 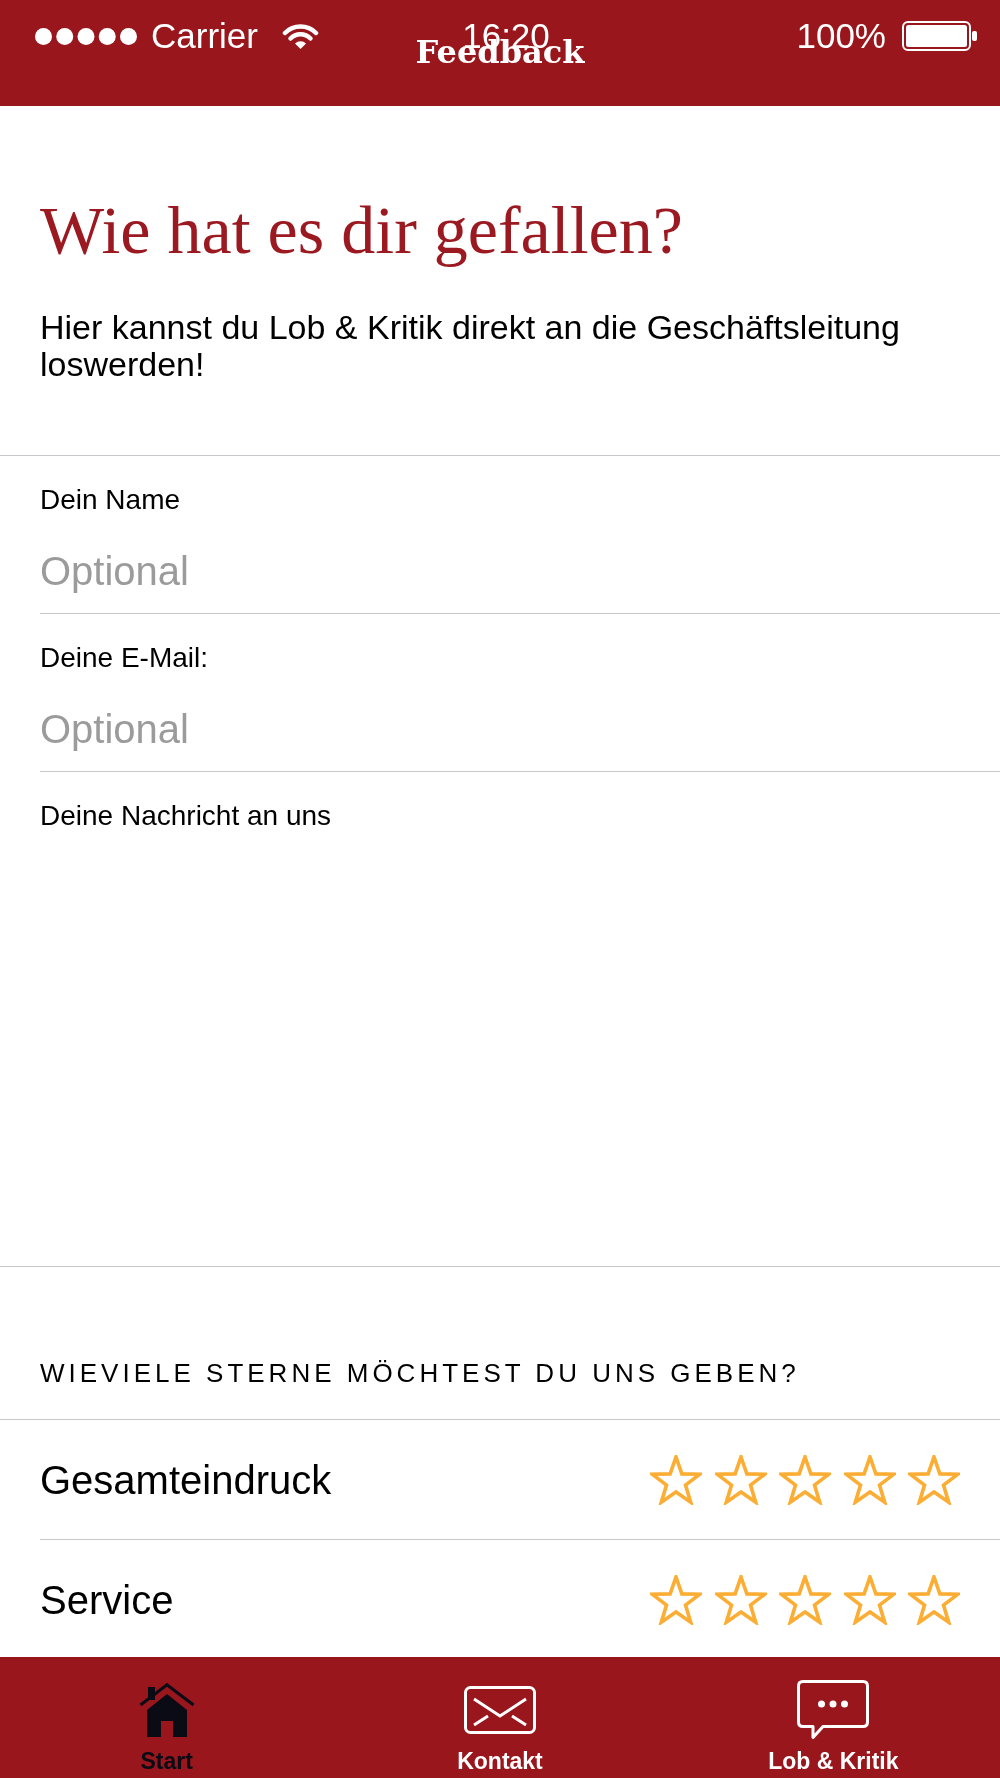 I want to click on intro-text: Hier kannst du Lob & Kritik direkt an die Geschäftsleitung loswerden!, so click(x=470, y=346).